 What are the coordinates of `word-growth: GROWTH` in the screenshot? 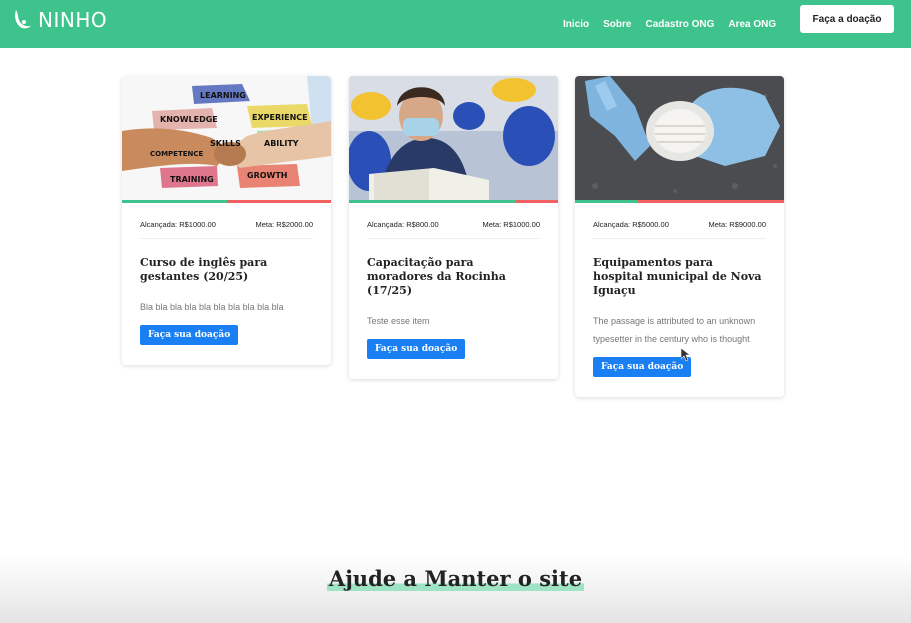 It's located at (267, 175).